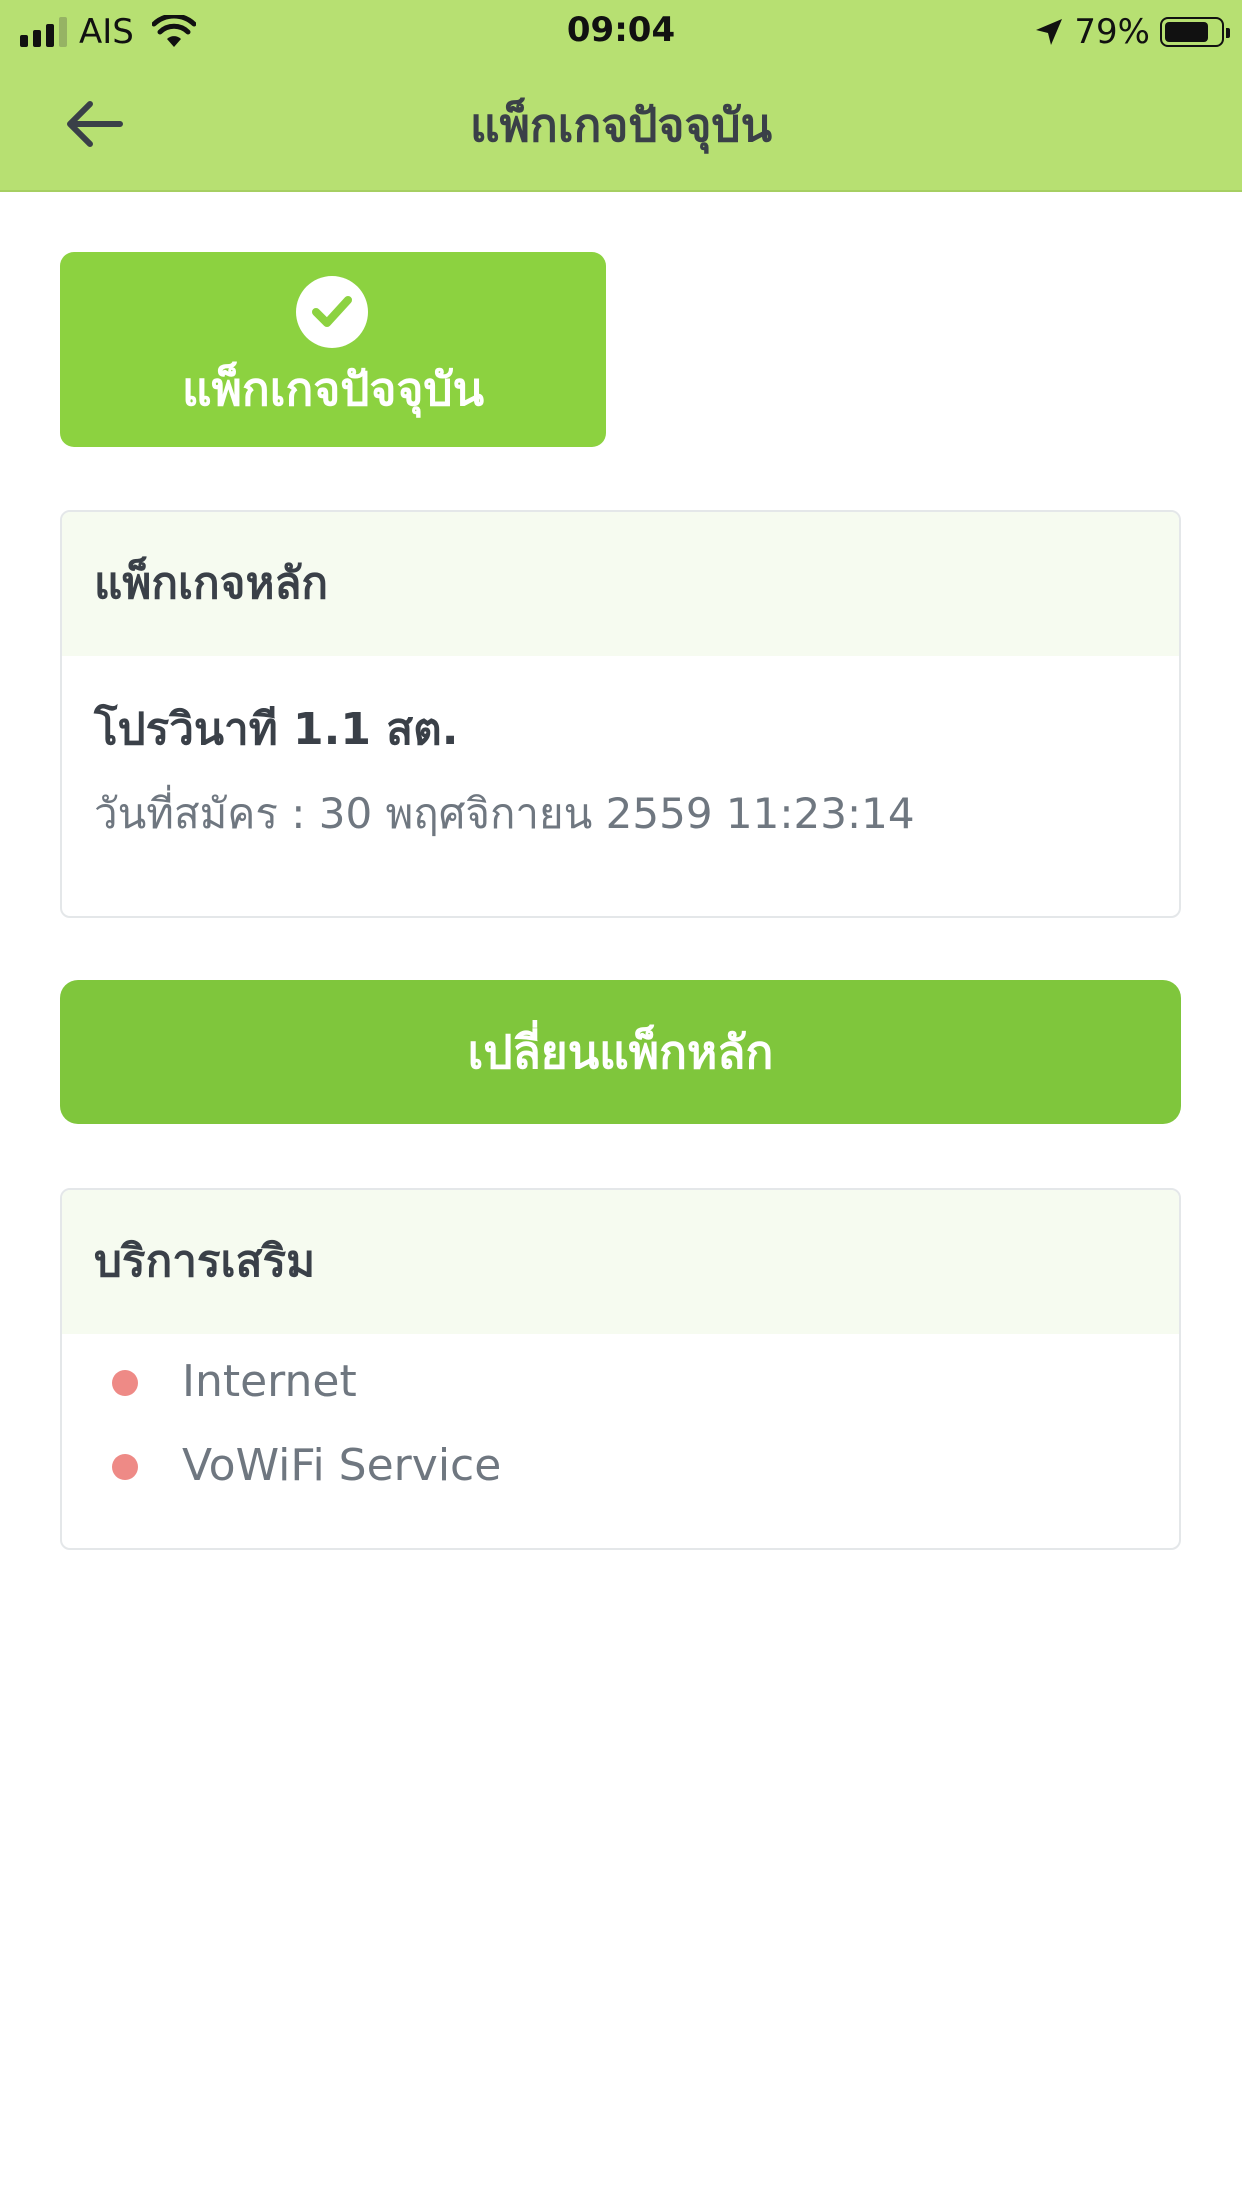  I want to click on extra-services-list: Internet VoWiFi Service, so click(620, 1424).